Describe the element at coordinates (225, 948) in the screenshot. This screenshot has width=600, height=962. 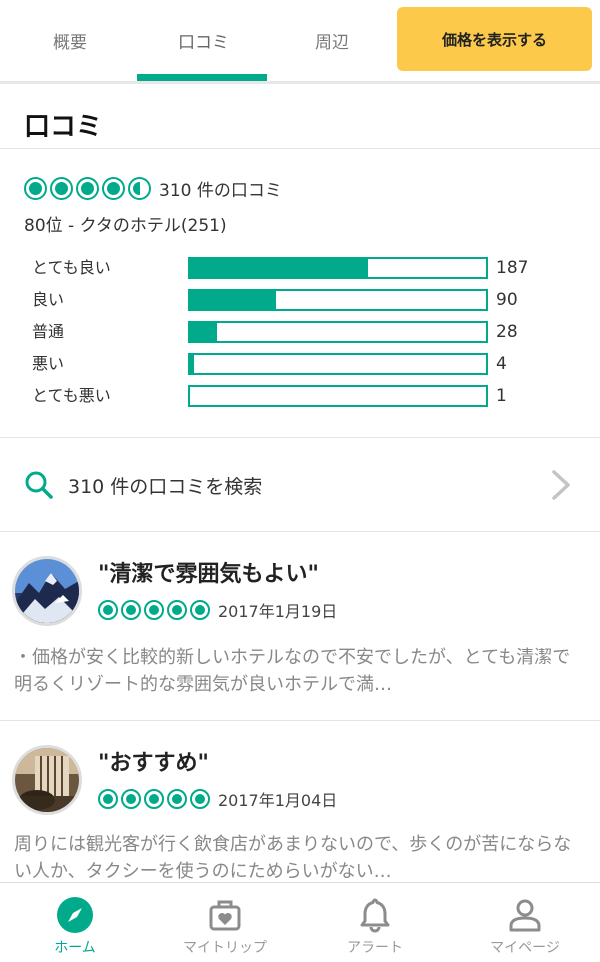
I see `nav-mytrip-label: マイトリップ` at that location.